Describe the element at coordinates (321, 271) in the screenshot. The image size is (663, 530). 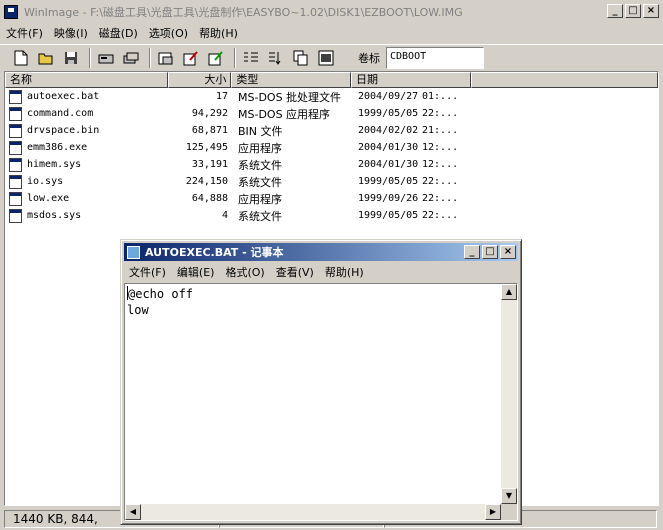
I see `notepad-menu-bar: 文件(F) 编辑(E) 格式(O) 查看(V) 帮助(H)` at that location.